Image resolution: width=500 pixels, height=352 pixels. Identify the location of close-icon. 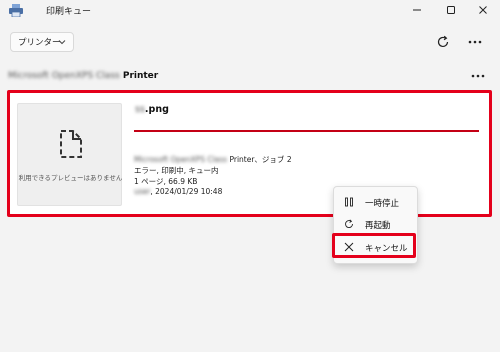
(483, 10).